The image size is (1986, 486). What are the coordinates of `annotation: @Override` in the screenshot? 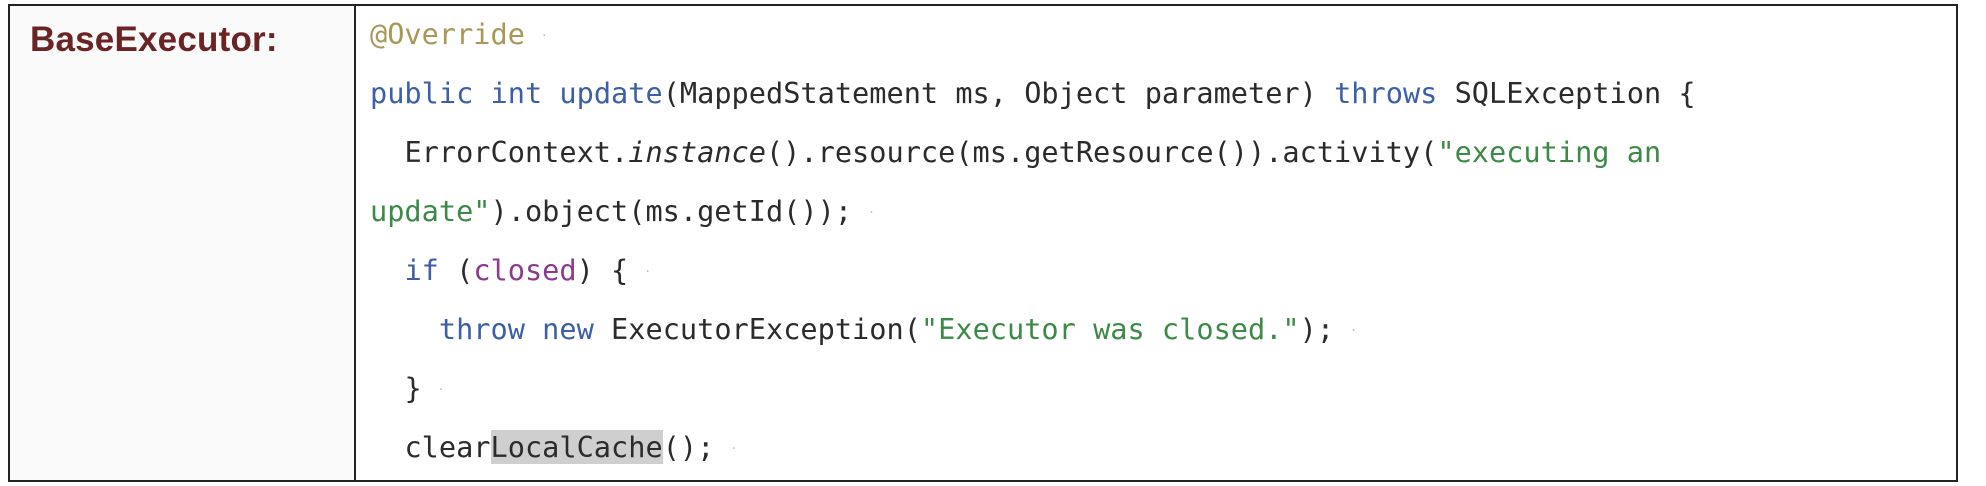 It's located at (447, 34).